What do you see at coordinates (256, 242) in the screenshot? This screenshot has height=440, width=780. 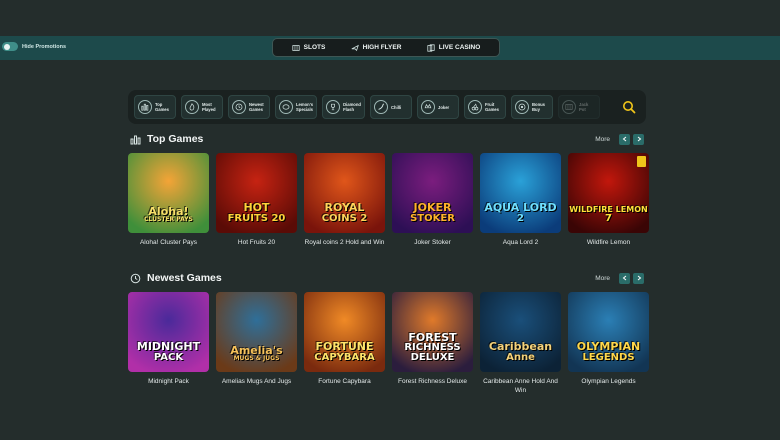 I see `game-name: Hot Fruits 20` at bounding box center [256, 242].